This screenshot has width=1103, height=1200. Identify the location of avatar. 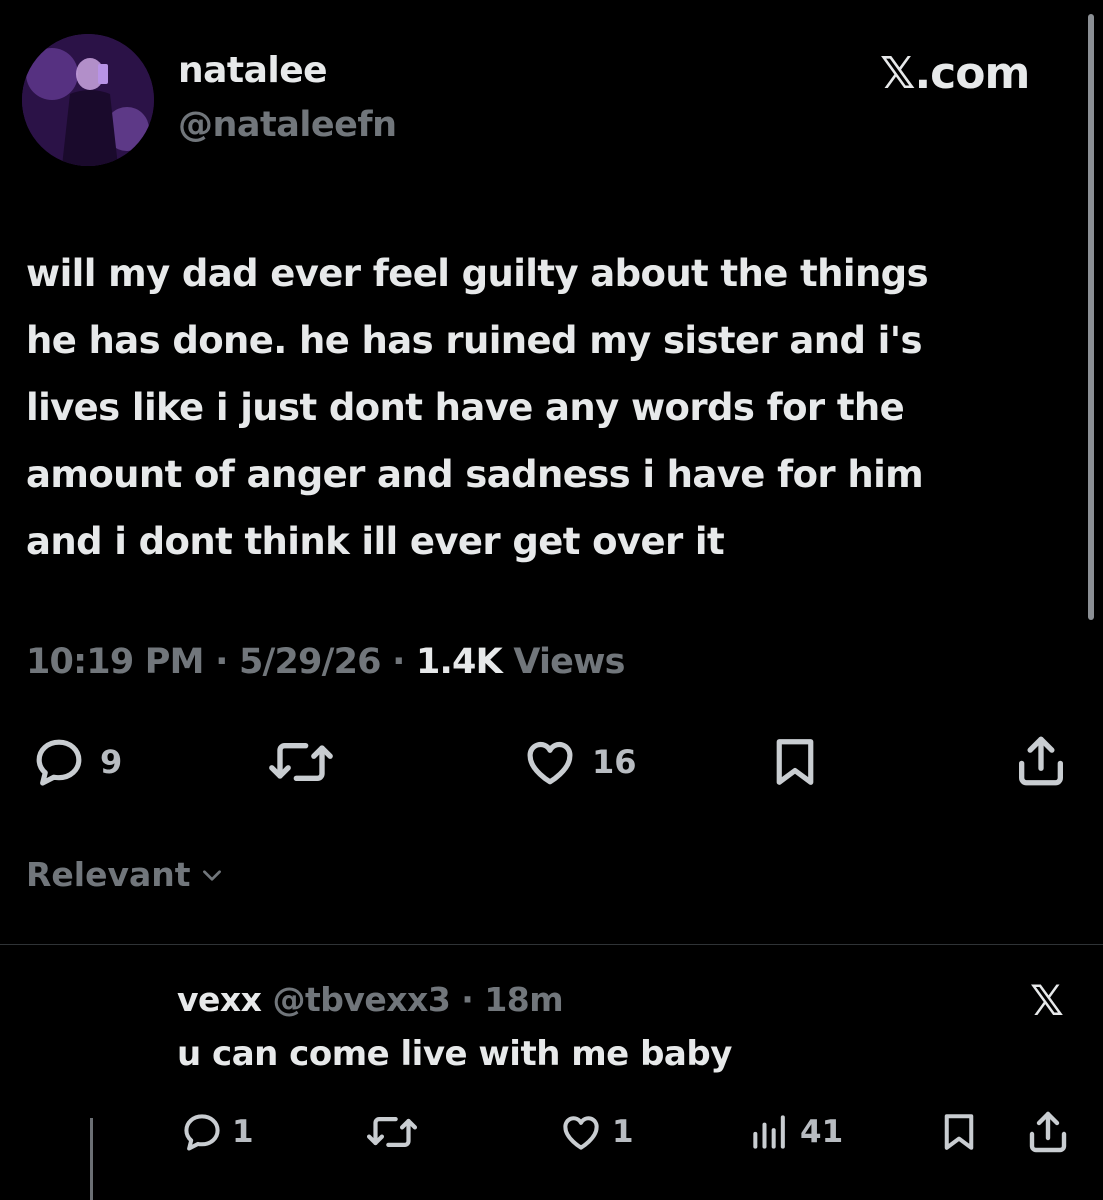
(88, 100).